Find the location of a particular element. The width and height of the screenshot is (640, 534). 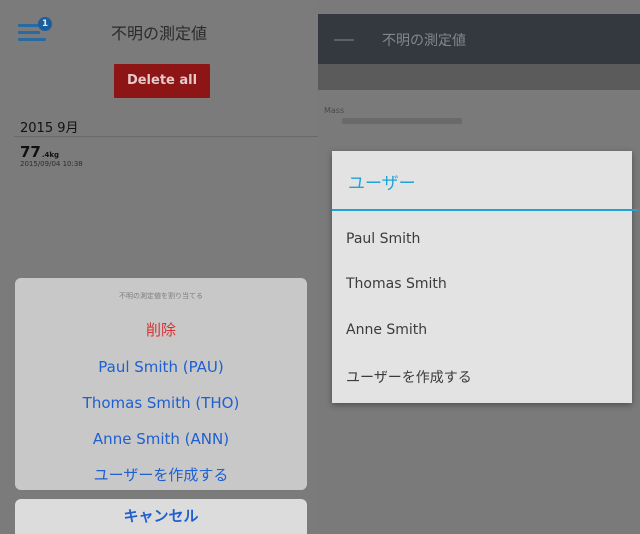

dialog-title-divider is located at coordinates (485, 210).